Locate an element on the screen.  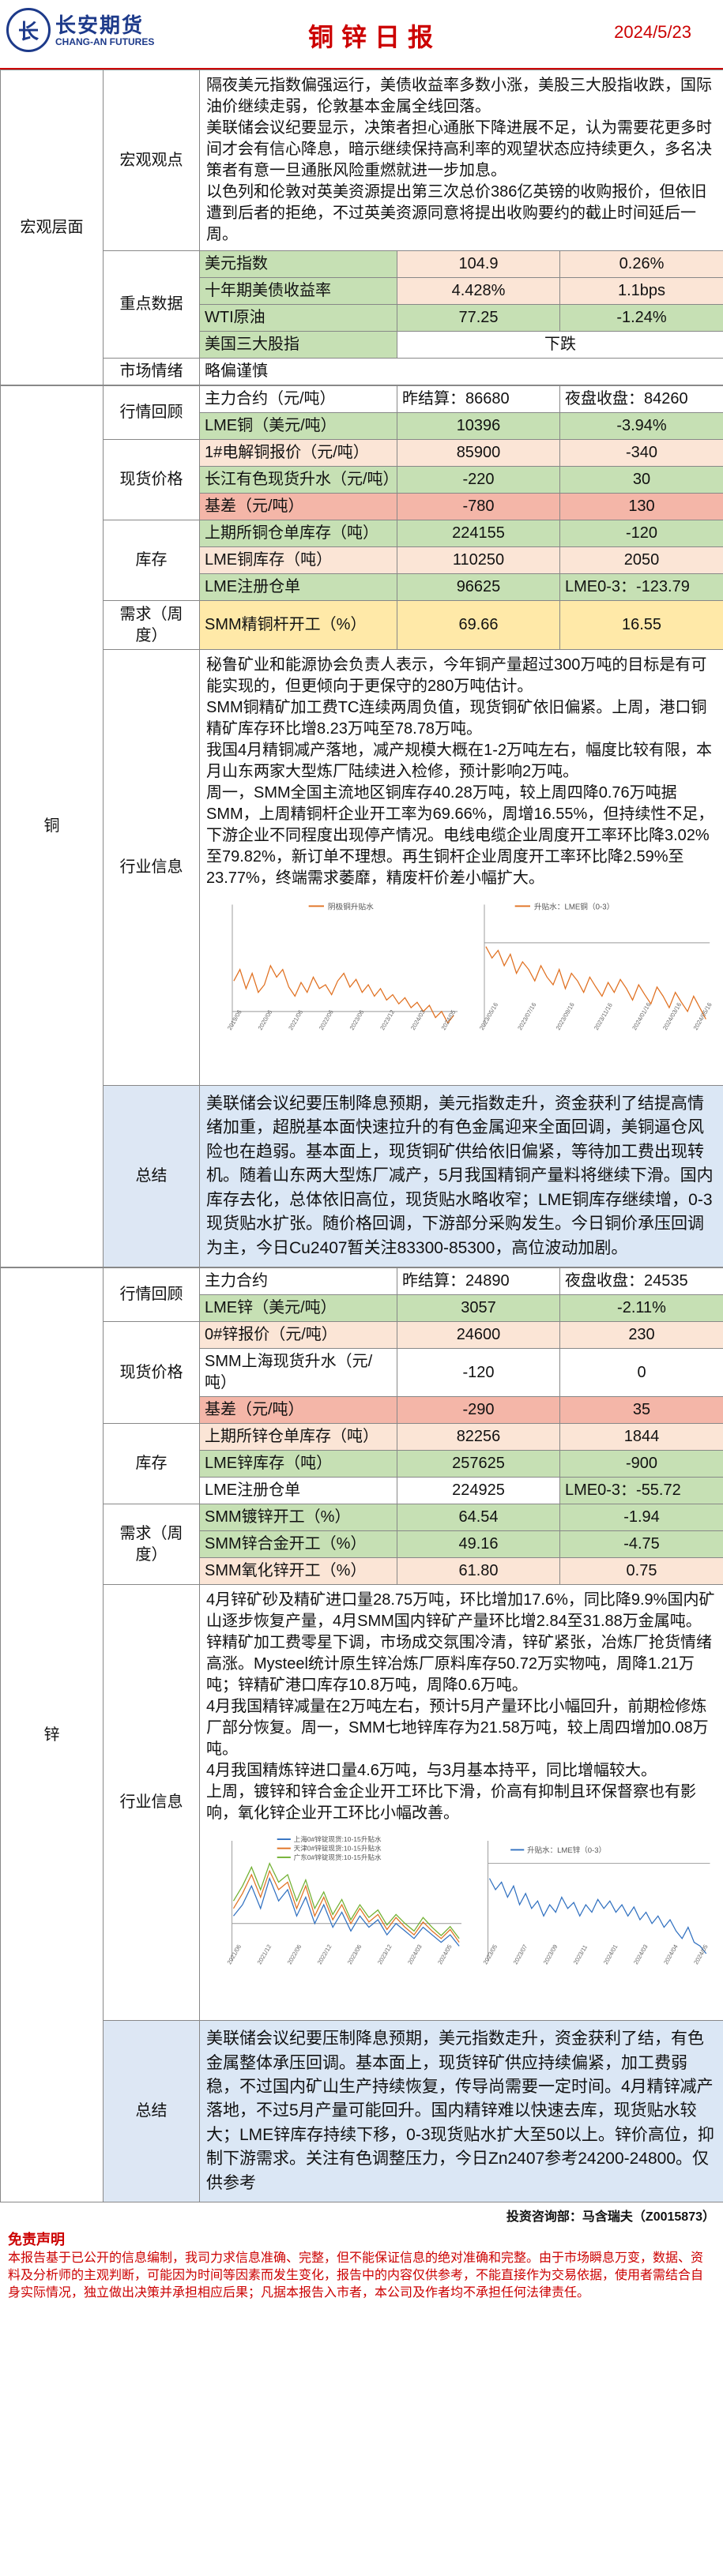
zn-inv-name: 上期所锌仓单库存（吨） is located at coordinates (298, 1437).